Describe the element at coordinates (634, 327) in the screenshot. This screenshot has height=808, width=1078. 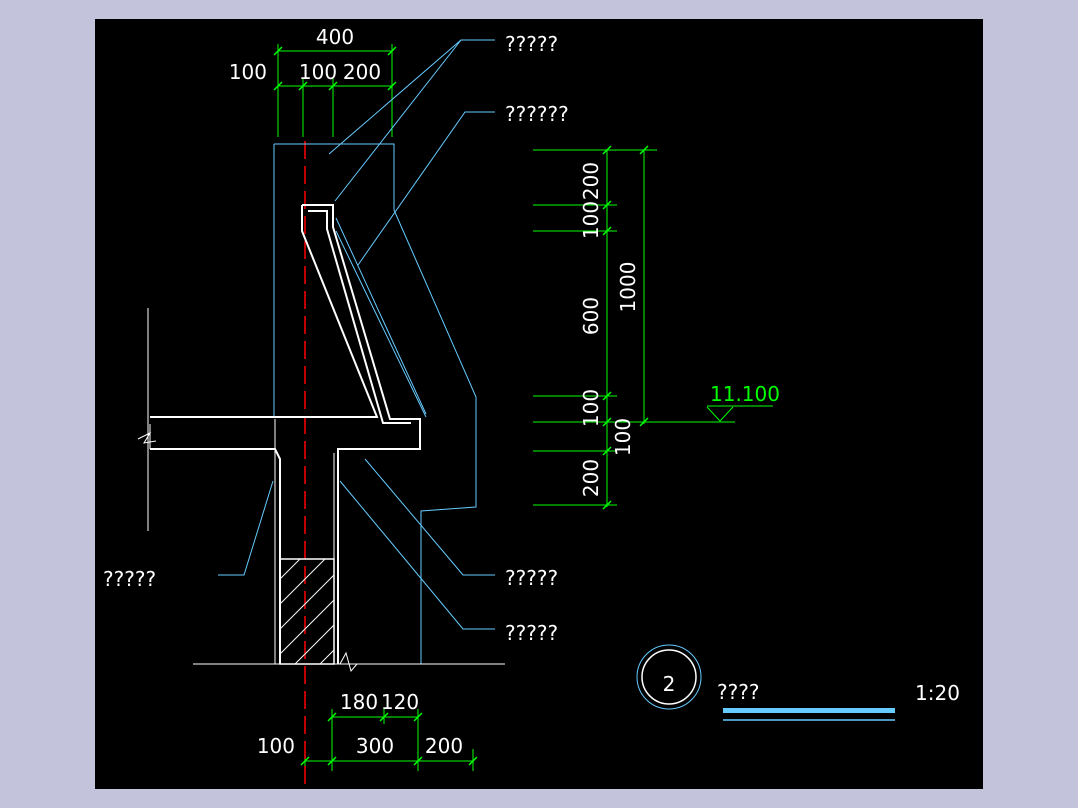
I see `right-dimension-chain: 200 100 600 100 100 200 1000` at that location.